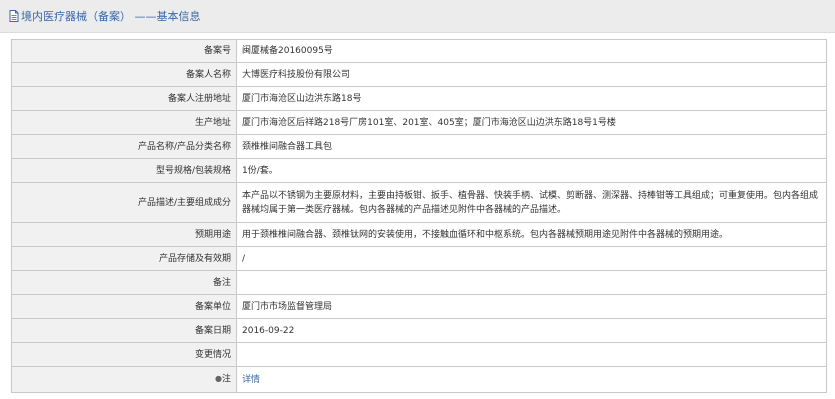  I want to click on table-row: 产品存储及有效期 /, so click(419, 258).